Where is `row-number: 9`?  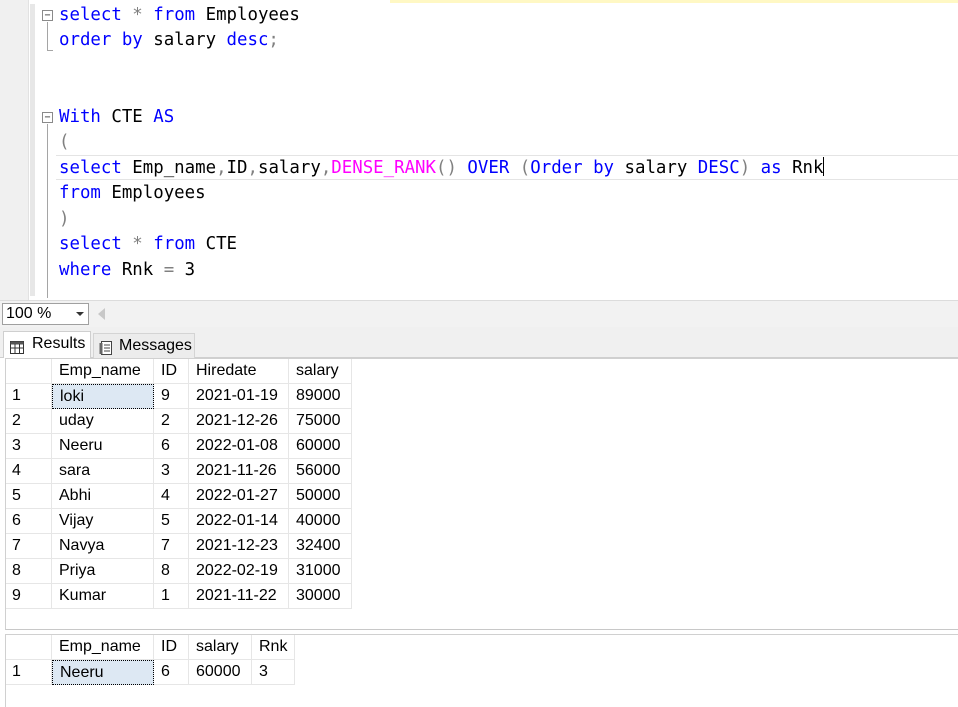
row-number: 9 is located at coordinates (29, 596).